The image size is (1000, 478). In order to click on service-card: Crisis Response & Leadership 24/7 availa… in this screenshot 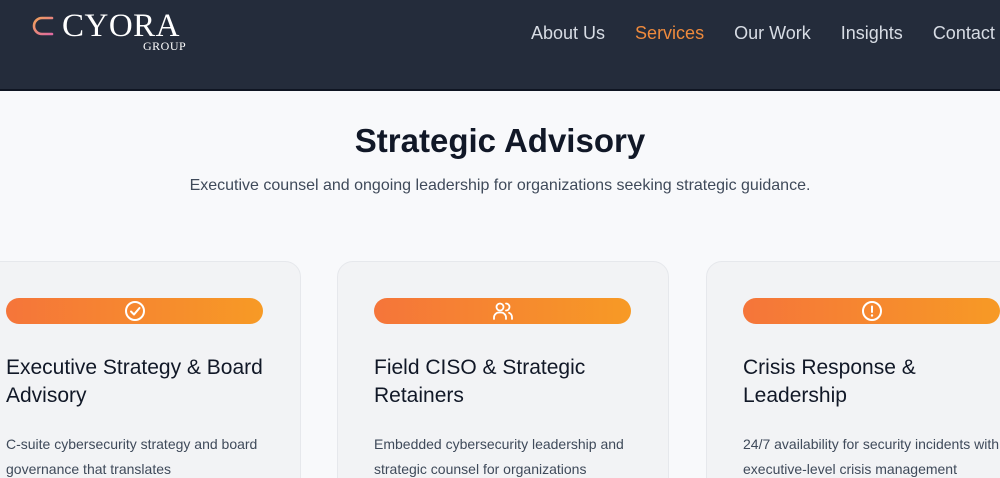, I will do `click(853, 369)`.